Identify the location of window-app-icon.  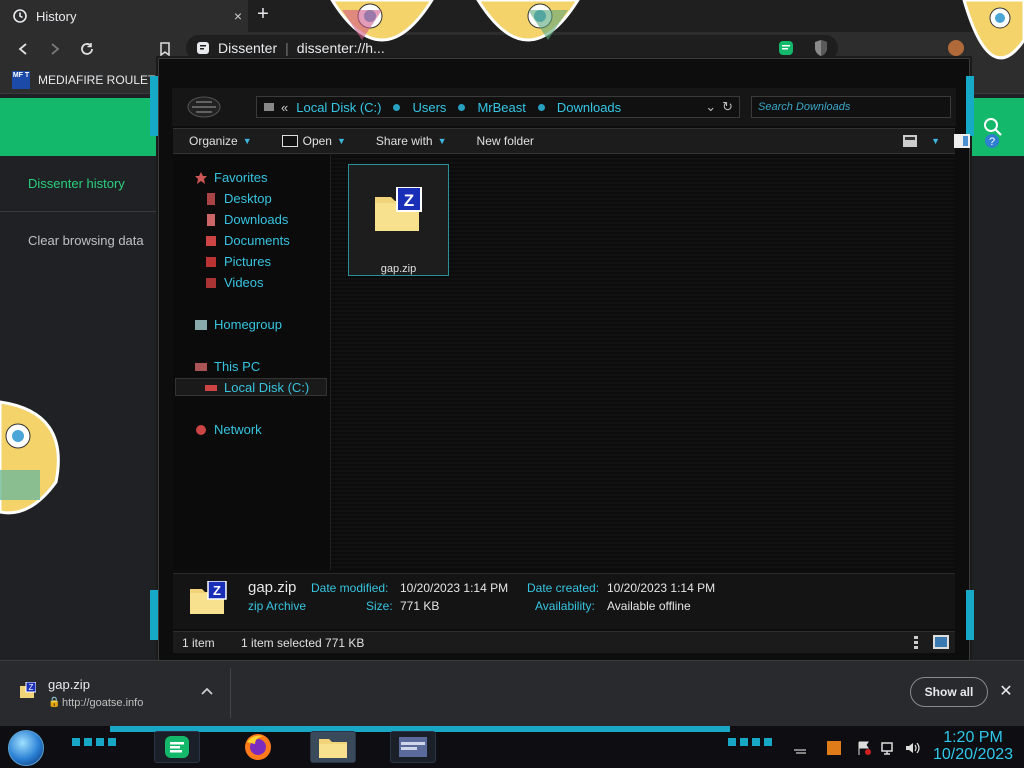
(413, 747).